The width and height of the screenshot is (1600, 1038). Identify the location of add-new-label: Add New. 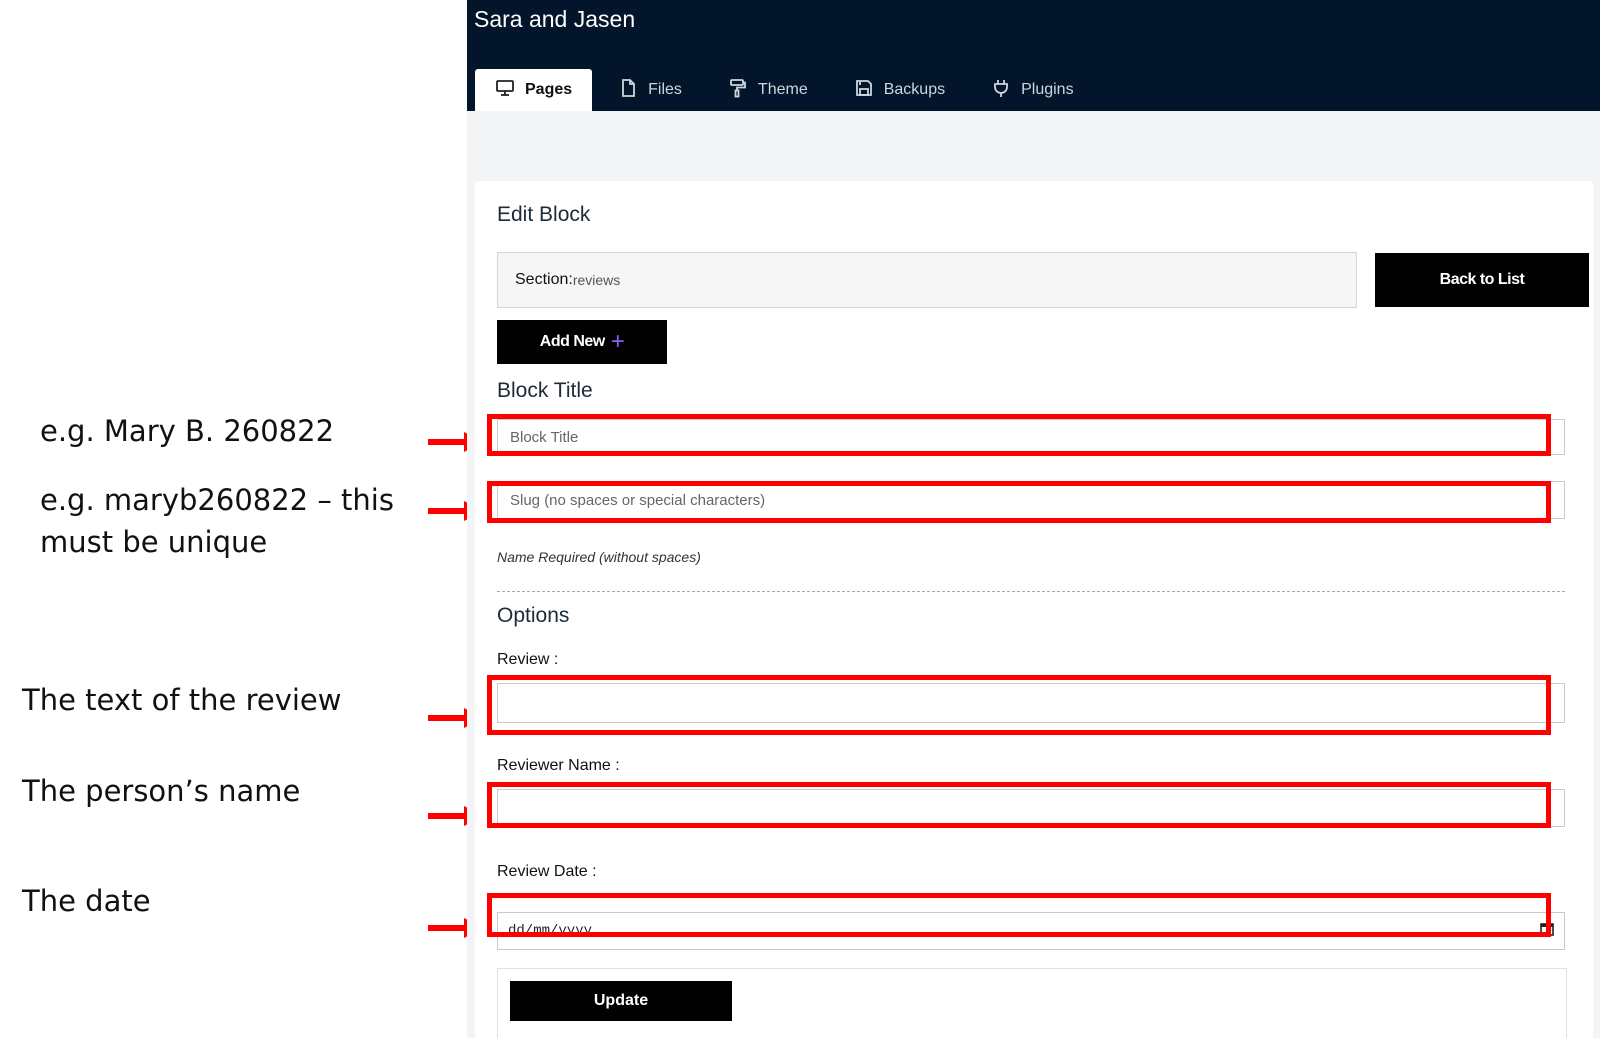
(572, 341).